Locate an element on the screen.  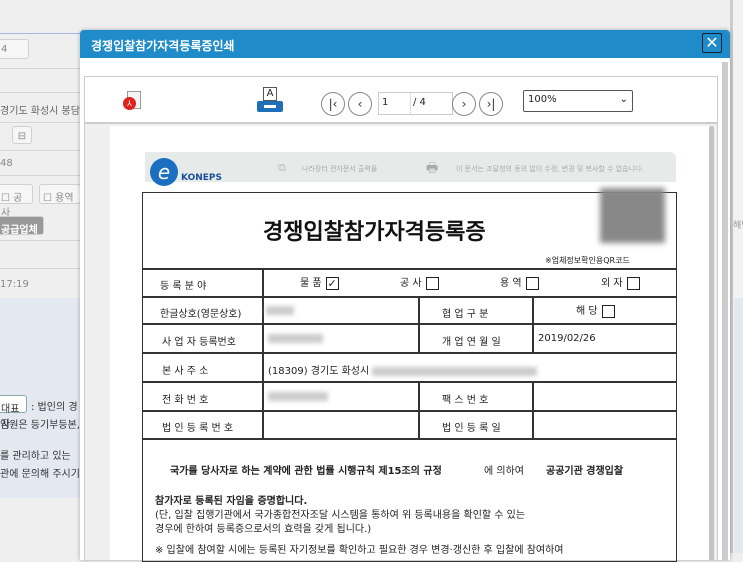
chevron-left-icon: ‹ is located at coordinates (360, 104).